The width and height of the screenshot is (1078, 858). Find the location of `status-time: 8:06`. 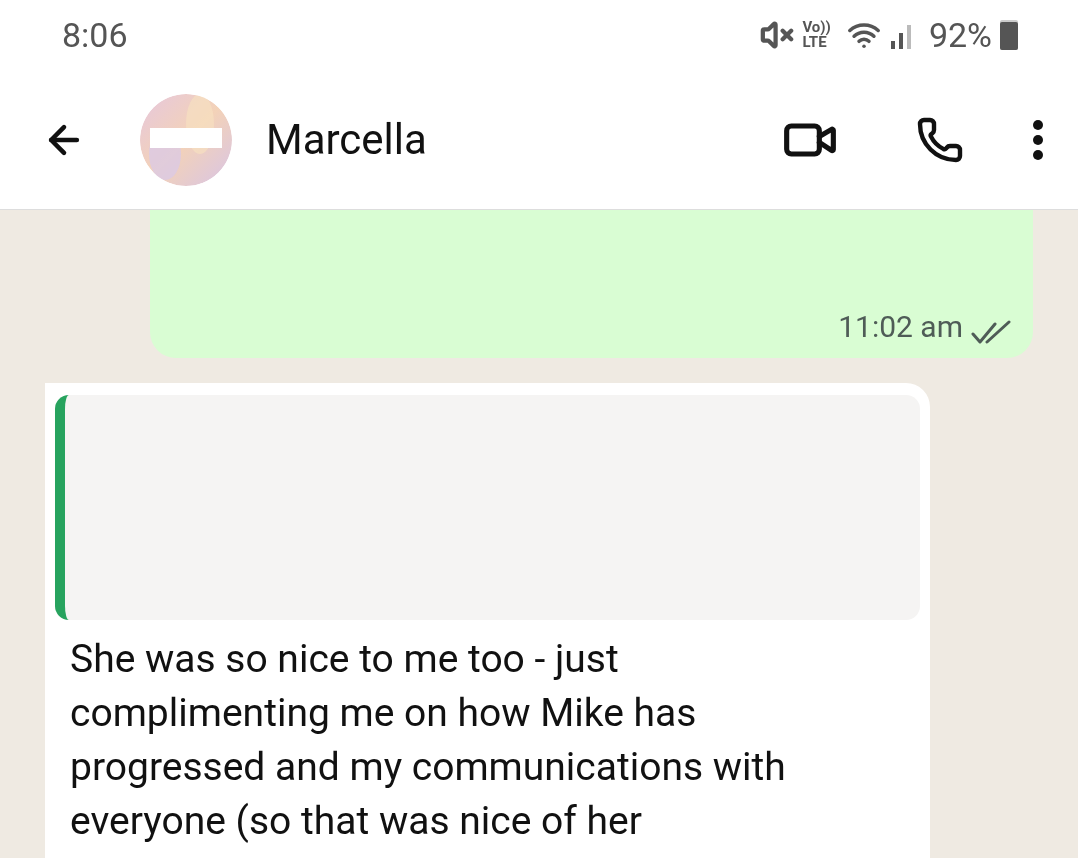

status-time: 8:06 is located at coordinates (95, 35).